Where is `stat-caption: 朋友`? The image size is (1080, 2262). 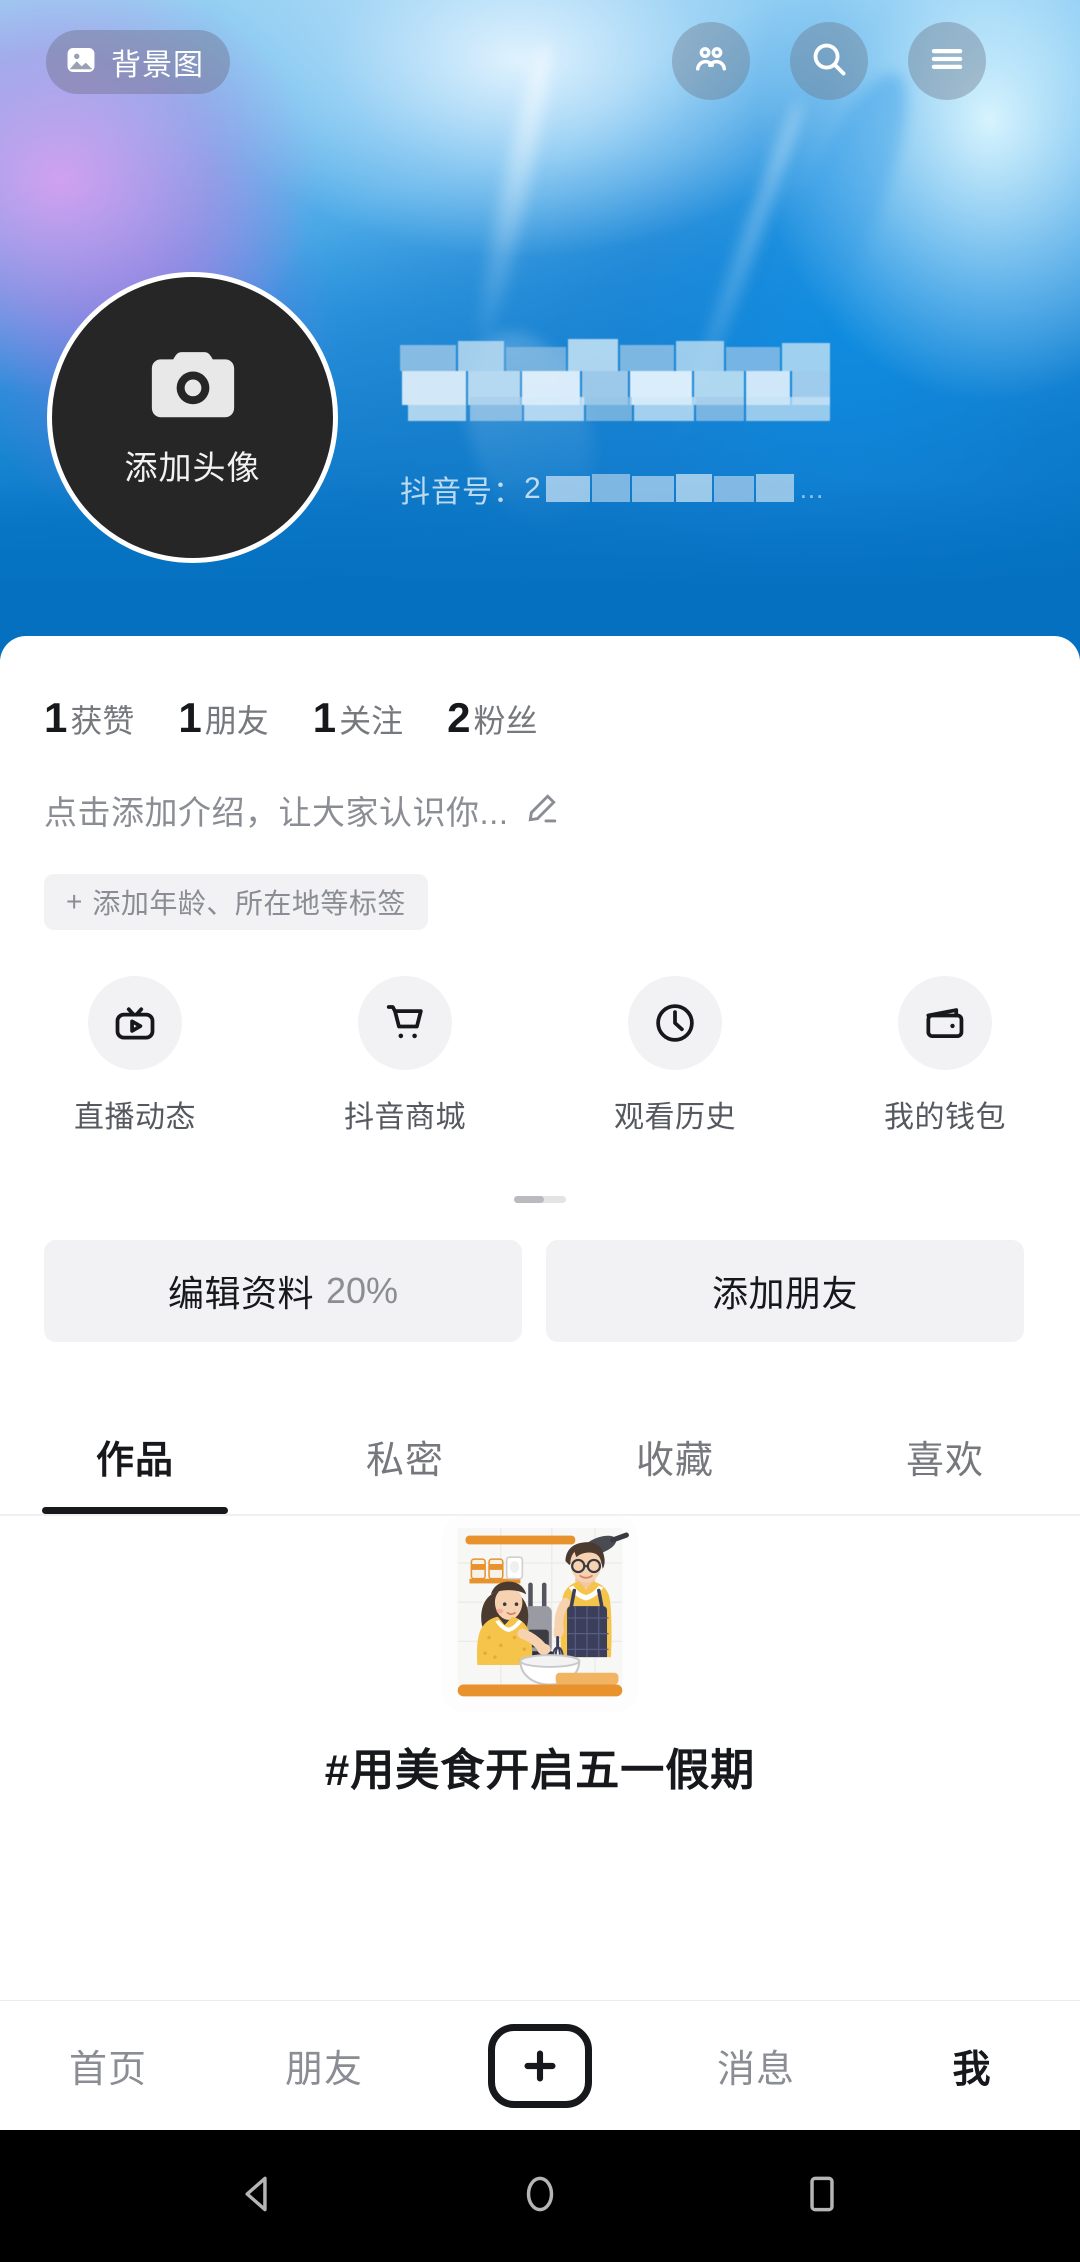
stat-caption: 朋友 is located at coordinates (236, 721).